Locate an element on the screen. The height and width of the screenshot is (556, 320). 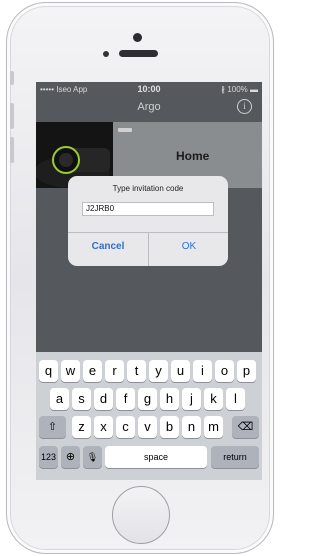
ok-button: OK is located at coordinates (188, 249).